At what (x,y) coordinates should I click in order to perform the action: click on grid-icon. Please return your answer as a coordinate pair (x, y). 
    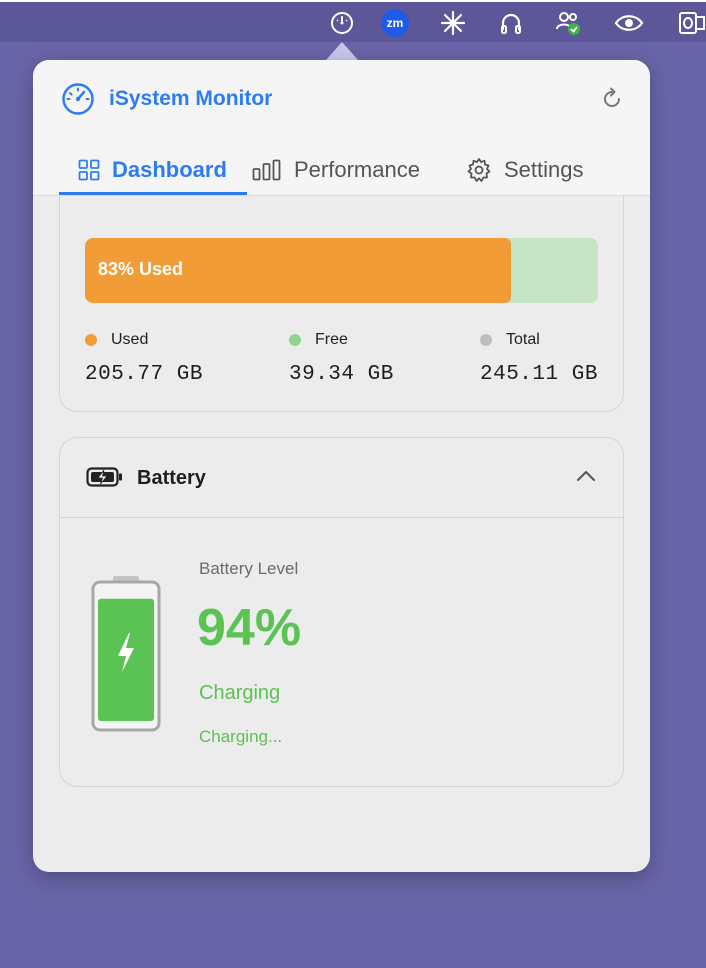
    Looking at the image, I should click on (89, 170).